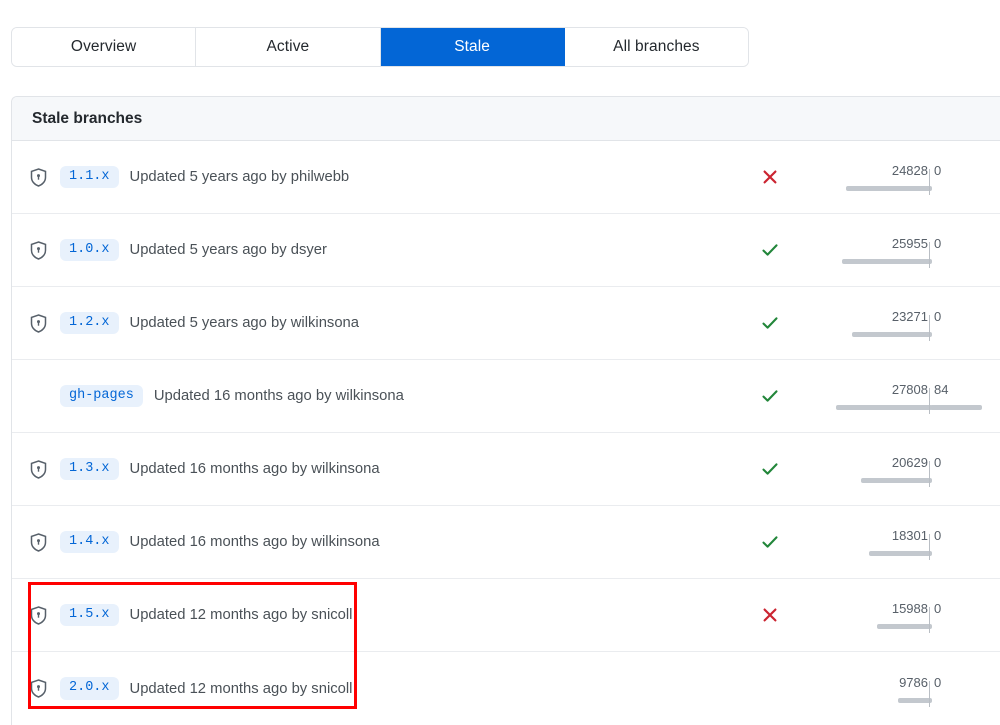 Image resolution: width=1000 pixels, height=725 pixels. What do you see at coordinates (89, 250) in the screenshot?
I see `branch-name-badge: 1.0.x` at bounding box center [89, 250].